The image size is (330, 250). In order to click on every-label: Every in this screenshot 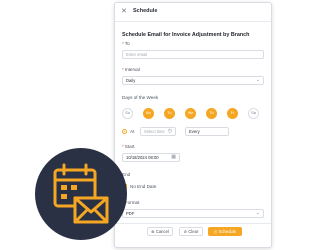, I will do `click(194, 131)`.